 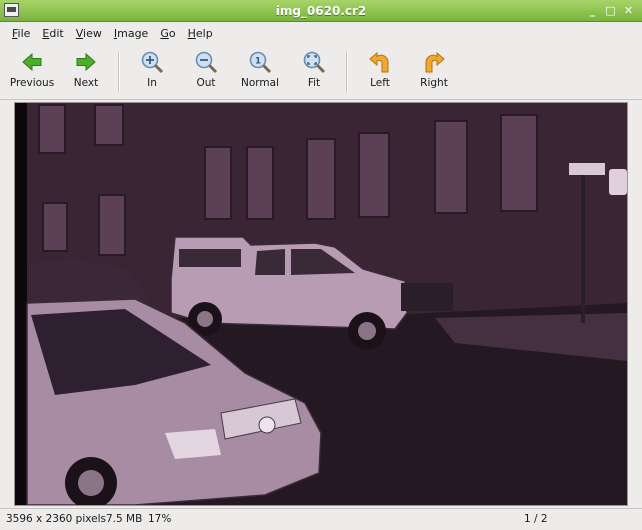 What do you see at coordinates (200, 33) in the screenshot?
I see `menu-help: Help` at bounding box center [200, 33].